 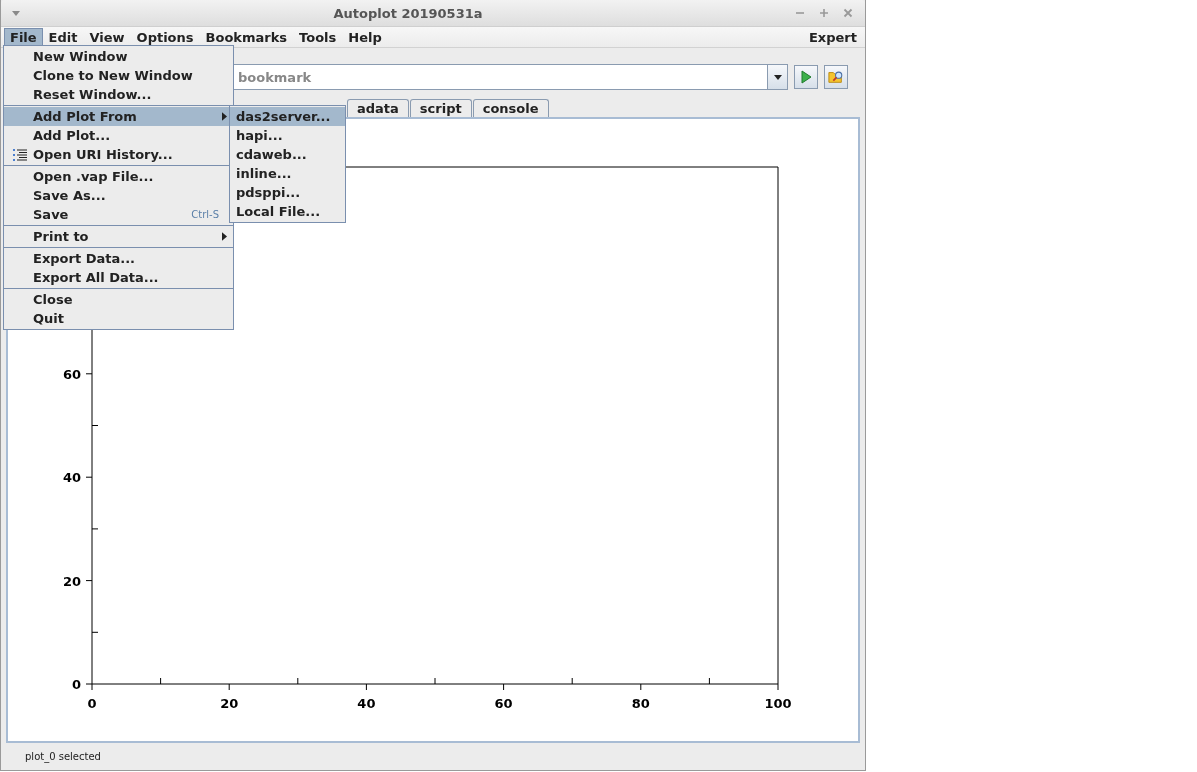 I want to click on close-icon, so click(x=848, y=13).